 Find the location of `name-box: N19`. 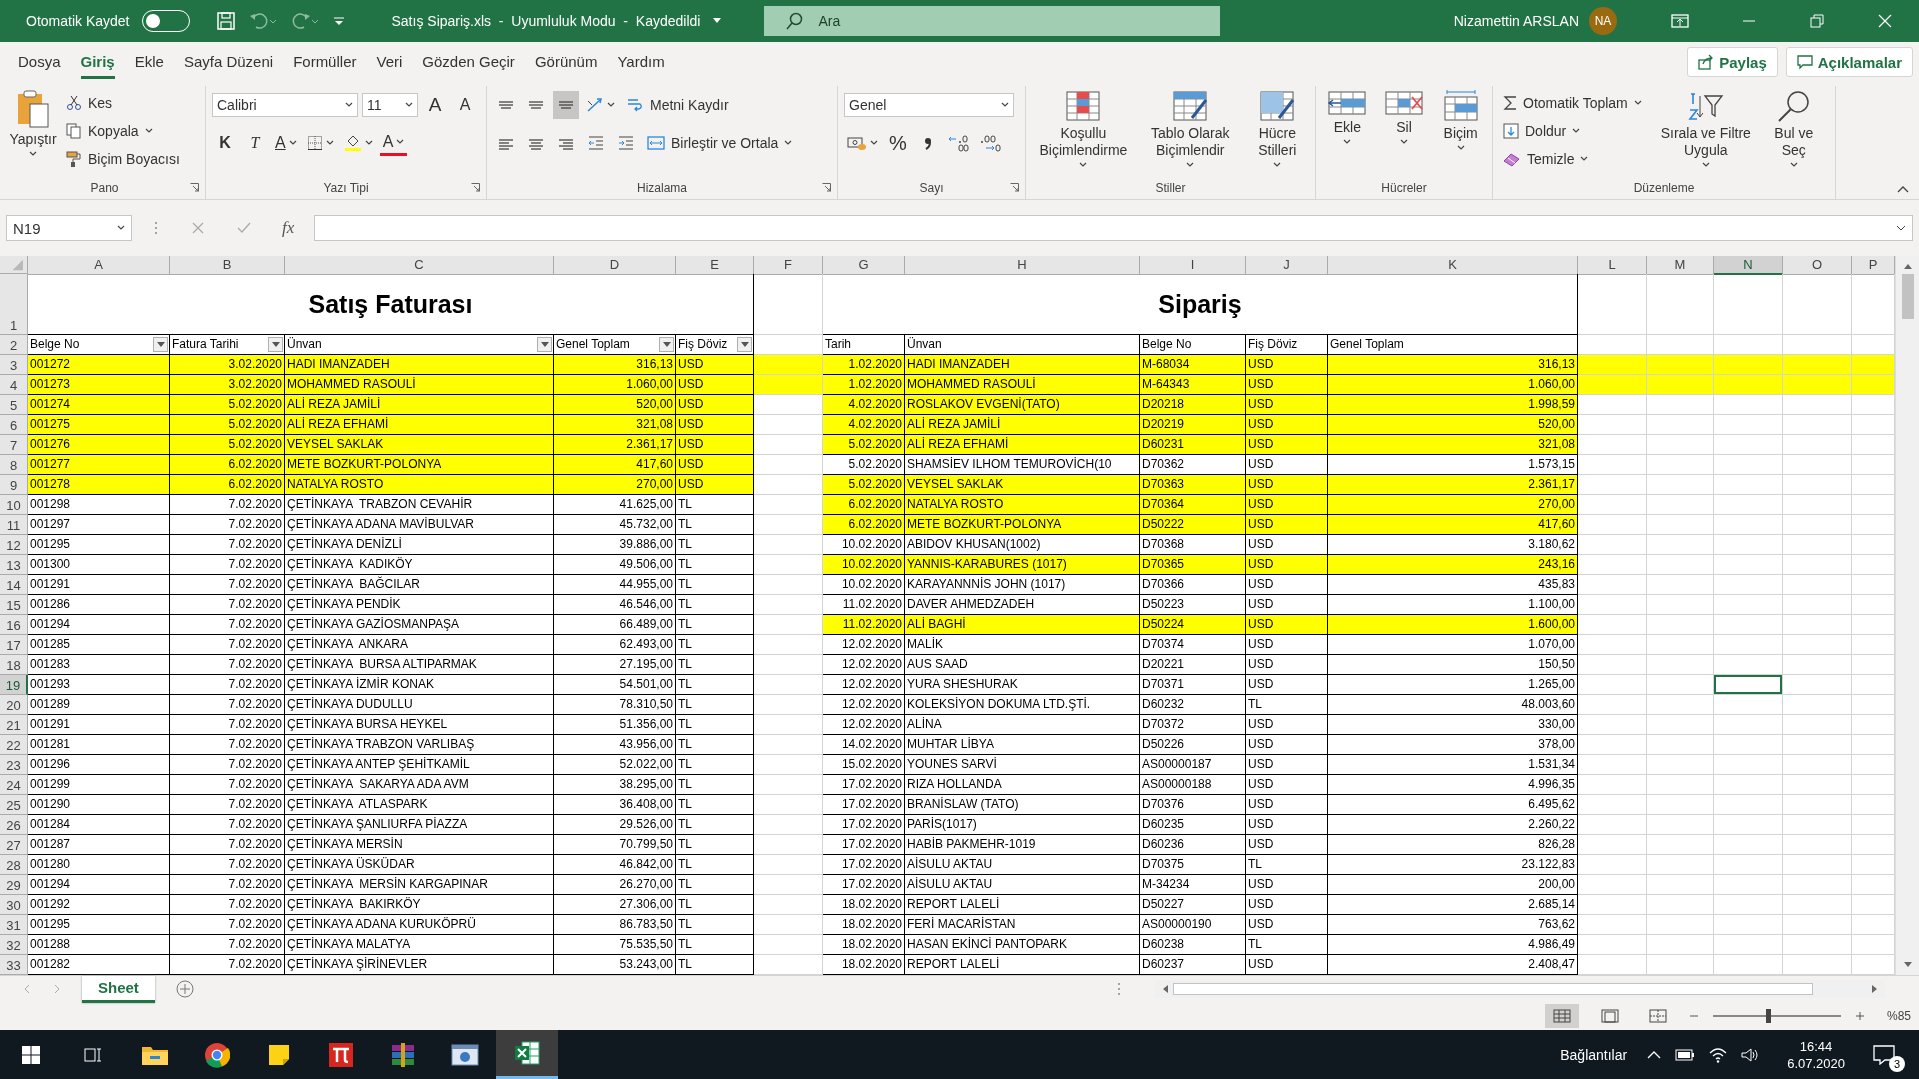

name-box: N19 is located at coordinates (69, 228).